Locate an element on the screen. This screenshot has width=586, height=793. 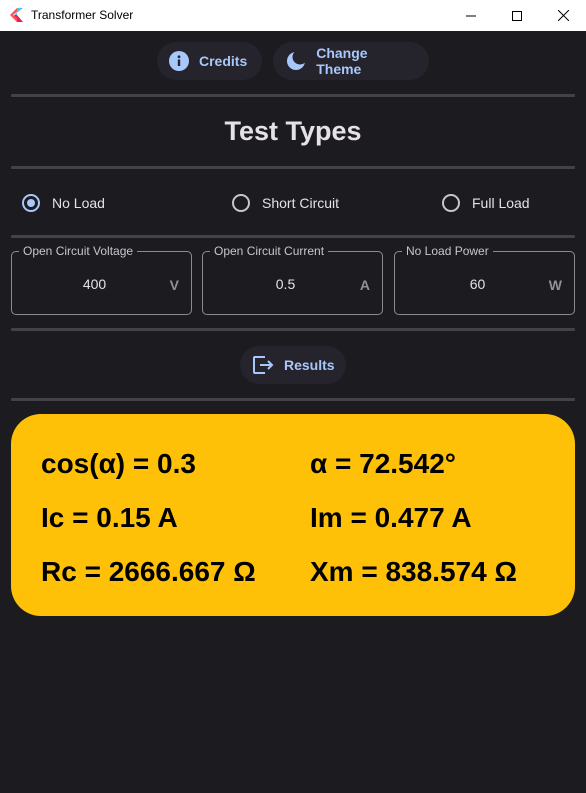
field-value: 400 is located at coordinates (94, 284).